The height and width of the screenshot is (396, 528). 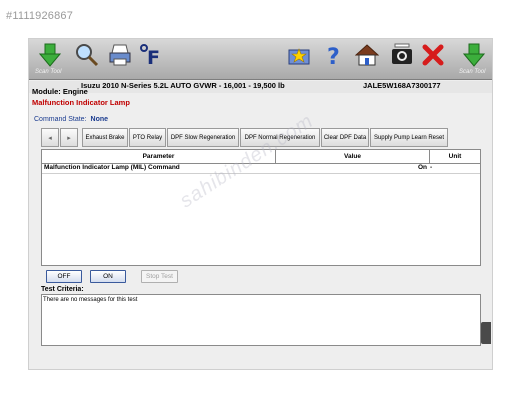 I want to click on command-state: Command State: None, so click(x=71, y=119).